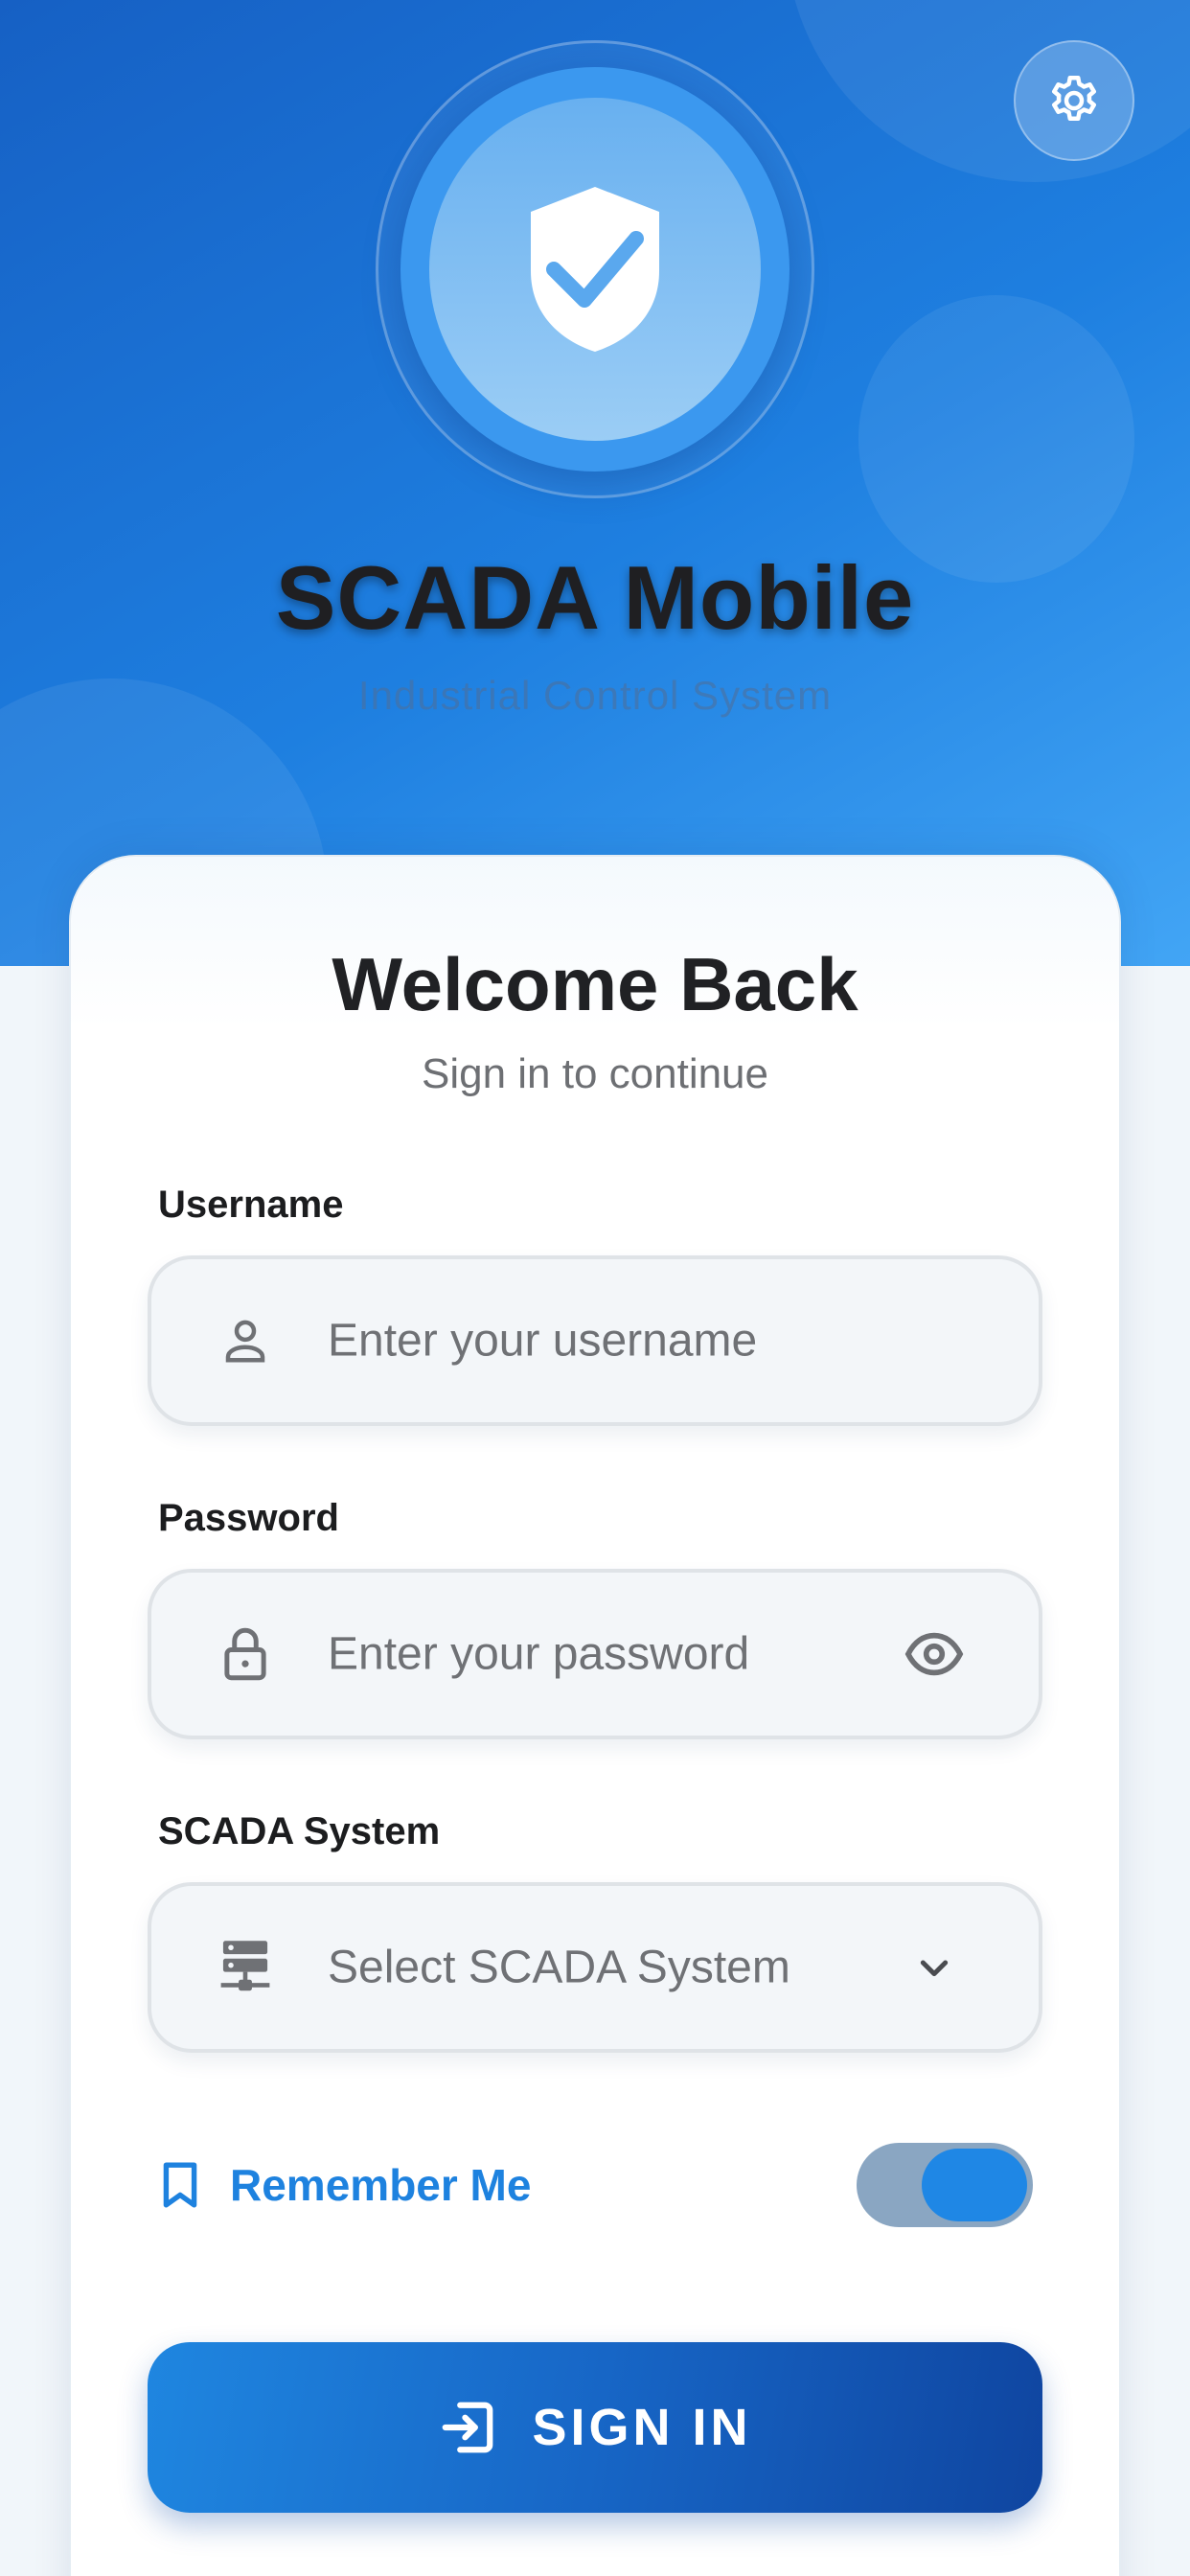 Image resolution: width=1190 pixels, height=2576 pixels. I want to click on gear-icon, so click(1074, 98).